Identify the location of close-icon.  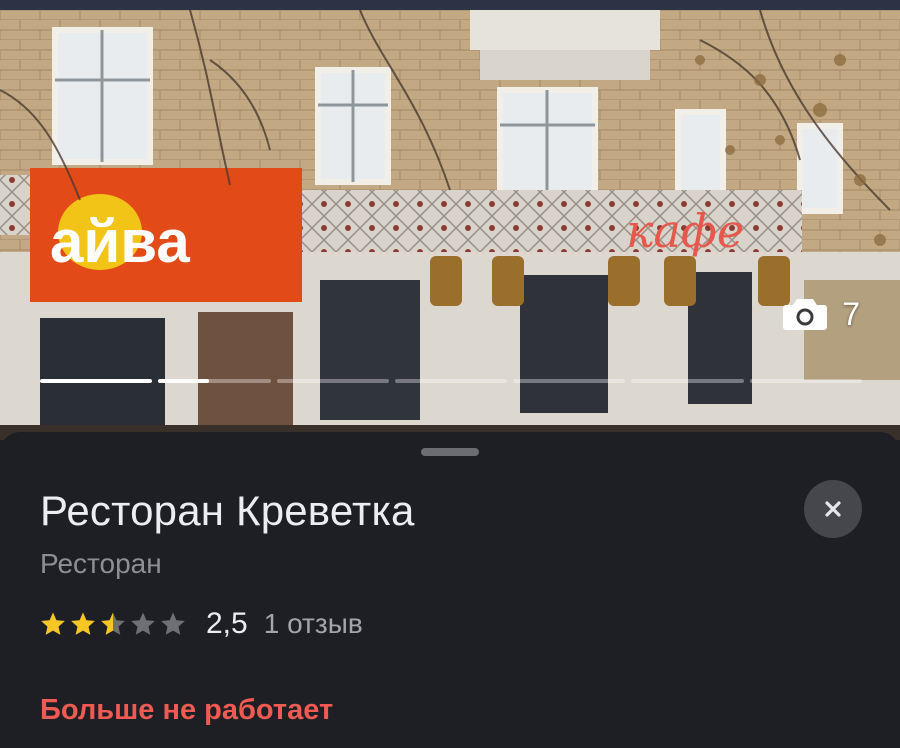
(833, 509).